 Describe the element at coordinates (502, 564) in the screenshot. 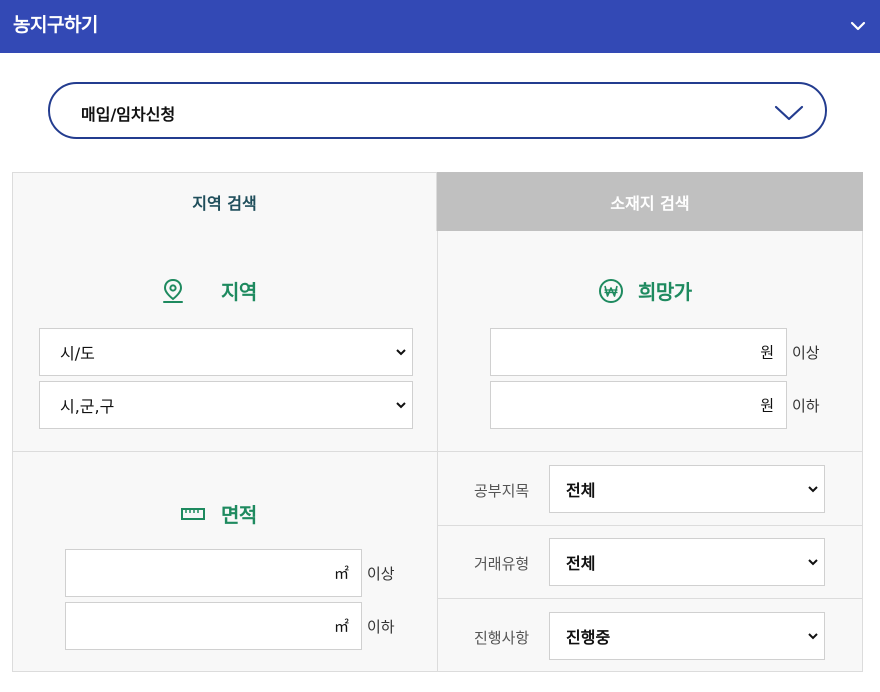

I see `deal-type-label: 거래유형` at that location.